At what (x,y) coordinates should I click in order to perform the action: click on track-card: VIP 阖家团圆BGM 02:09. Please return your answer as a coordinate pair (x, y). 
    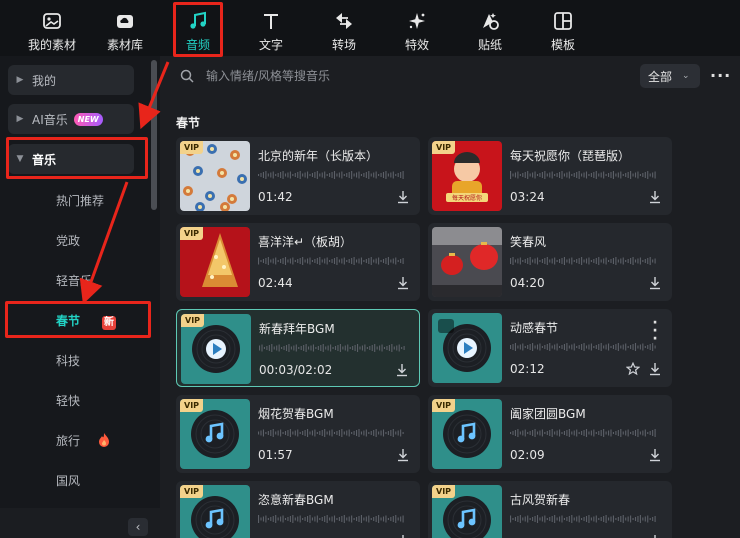
    Looking at the image, I should click on (550, 434).